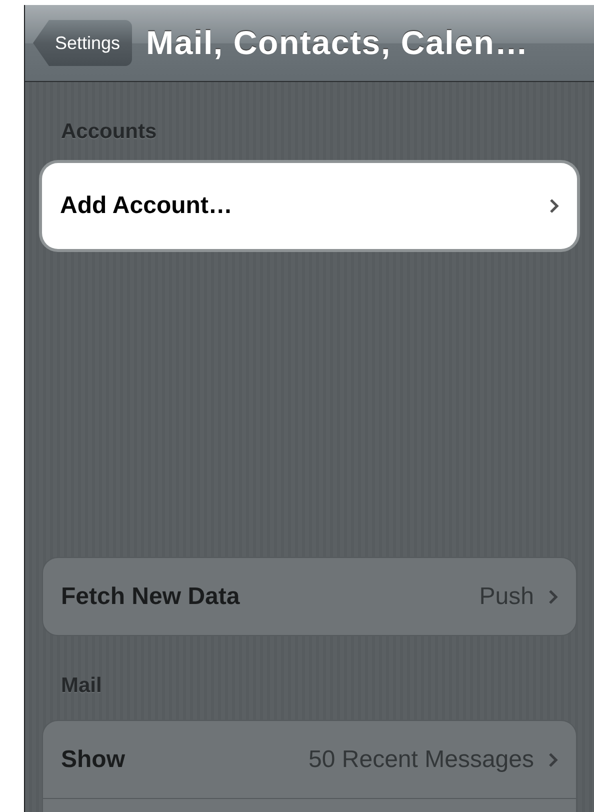 The width and height of the screenshot is (594, 812). I want to click on settings-row: Show 50 Recent Messages, so click(309, 759).